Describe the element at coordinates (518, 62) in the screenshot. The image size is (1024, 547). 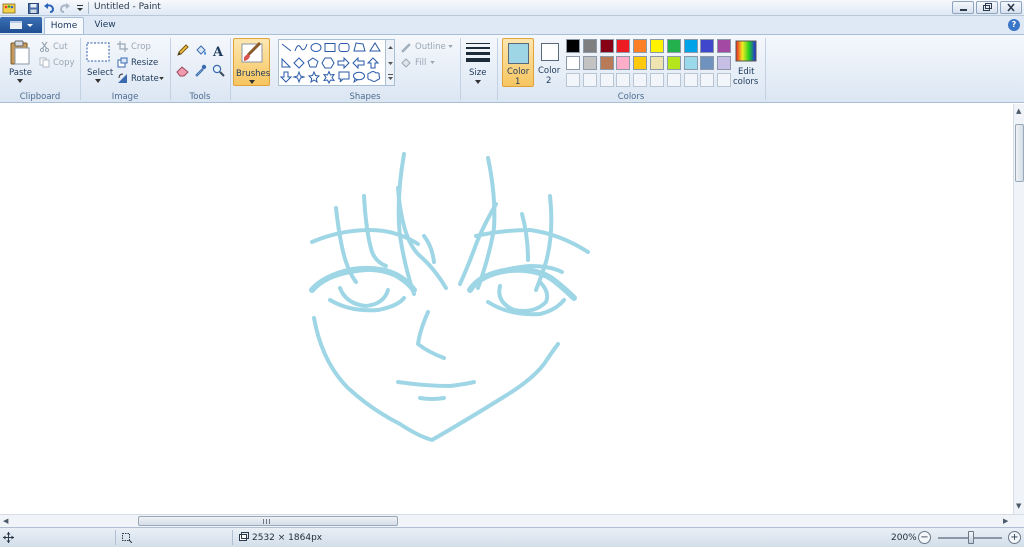
I see `color1-button: Color 1` at that location.